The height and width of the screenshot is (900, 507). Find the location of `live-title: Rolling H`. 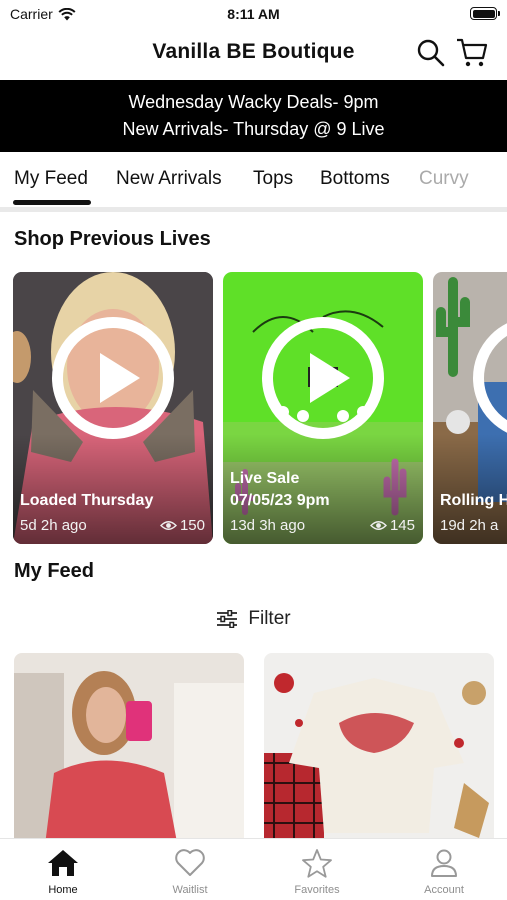

live-title: Rolling H is located at coordinates (473, 500).